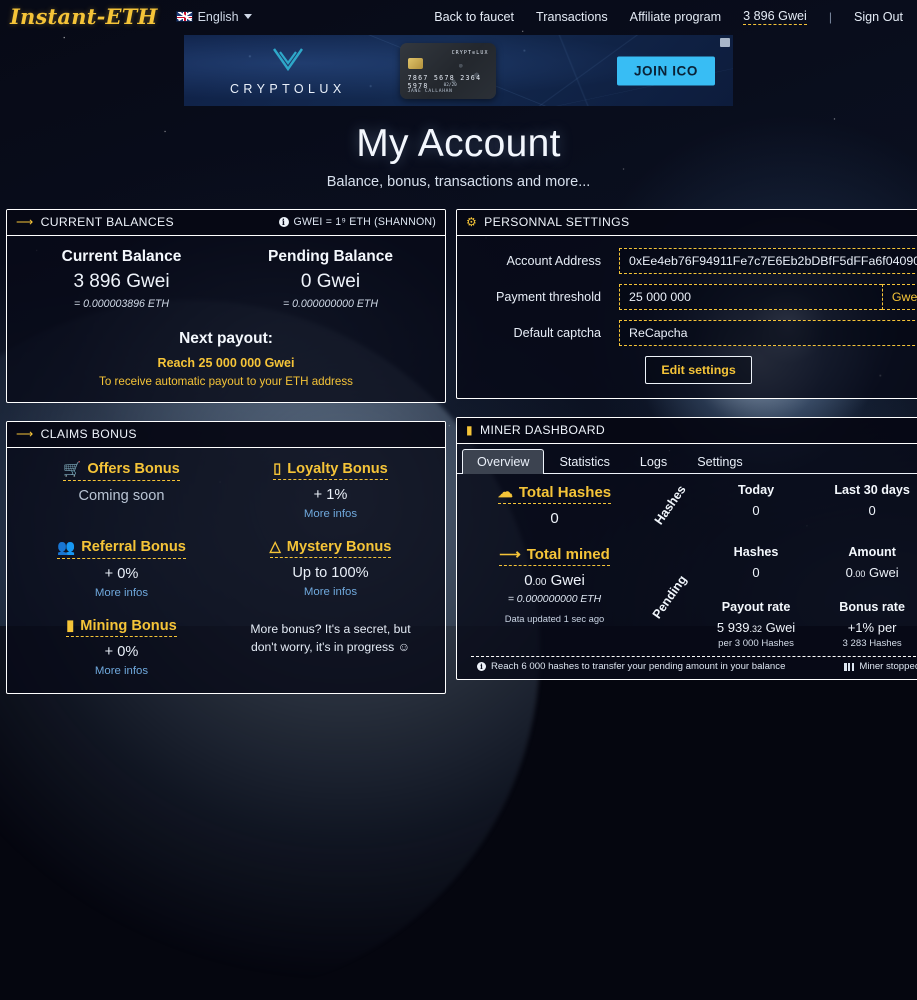 Image resolution: width=917 pixels, height=1000 pixels. What do you see at coordinates (121, 574) in the screenshot?
I see `referral-bonus-value: + 0%` at bounding box center [121, 574].